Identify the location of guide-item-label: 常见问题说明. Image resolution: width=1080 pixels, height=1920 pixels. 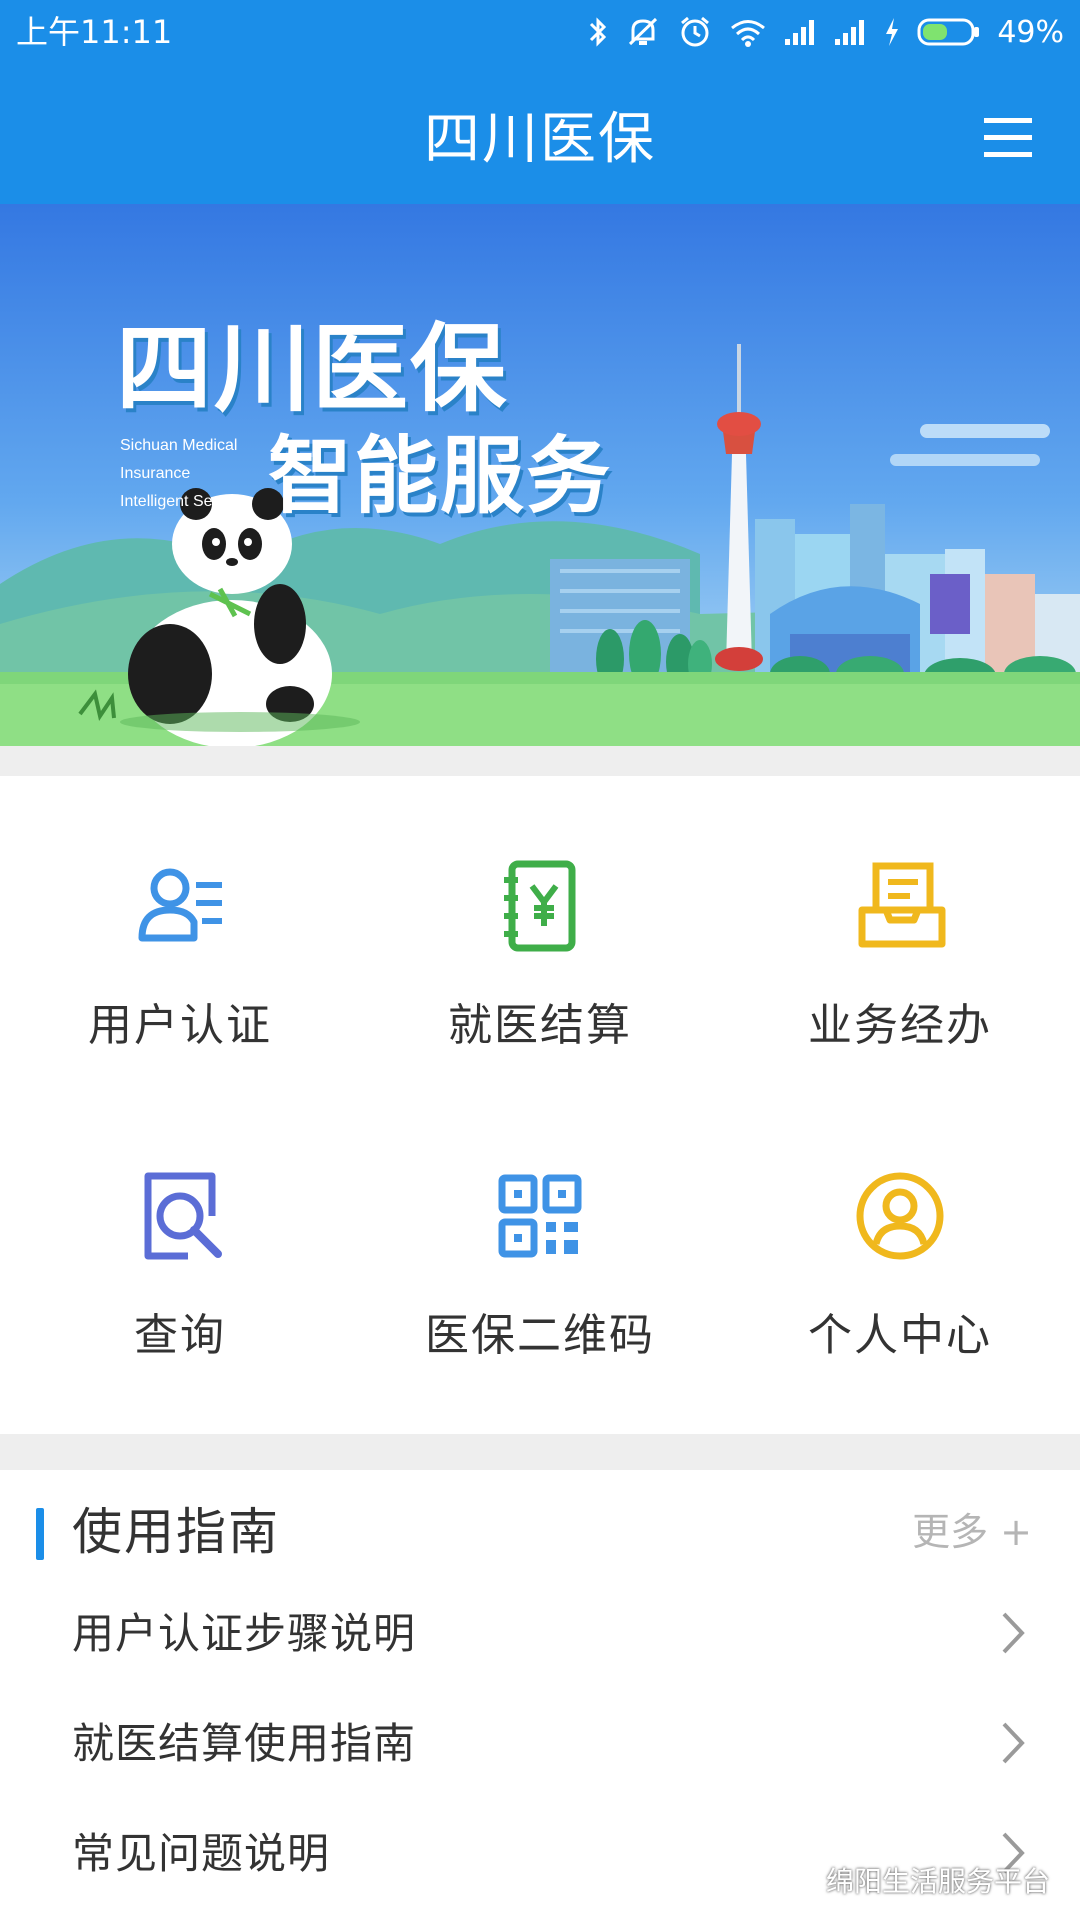
(201, 1853).